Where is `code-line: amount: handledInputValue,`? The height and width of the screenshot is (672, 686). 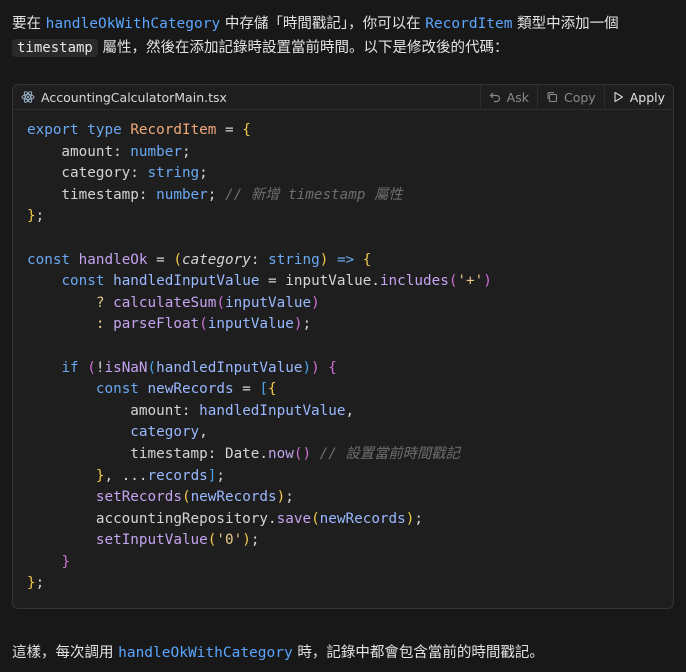 code-line: amount: handledInputValue, is located at coordinates (191, 410).